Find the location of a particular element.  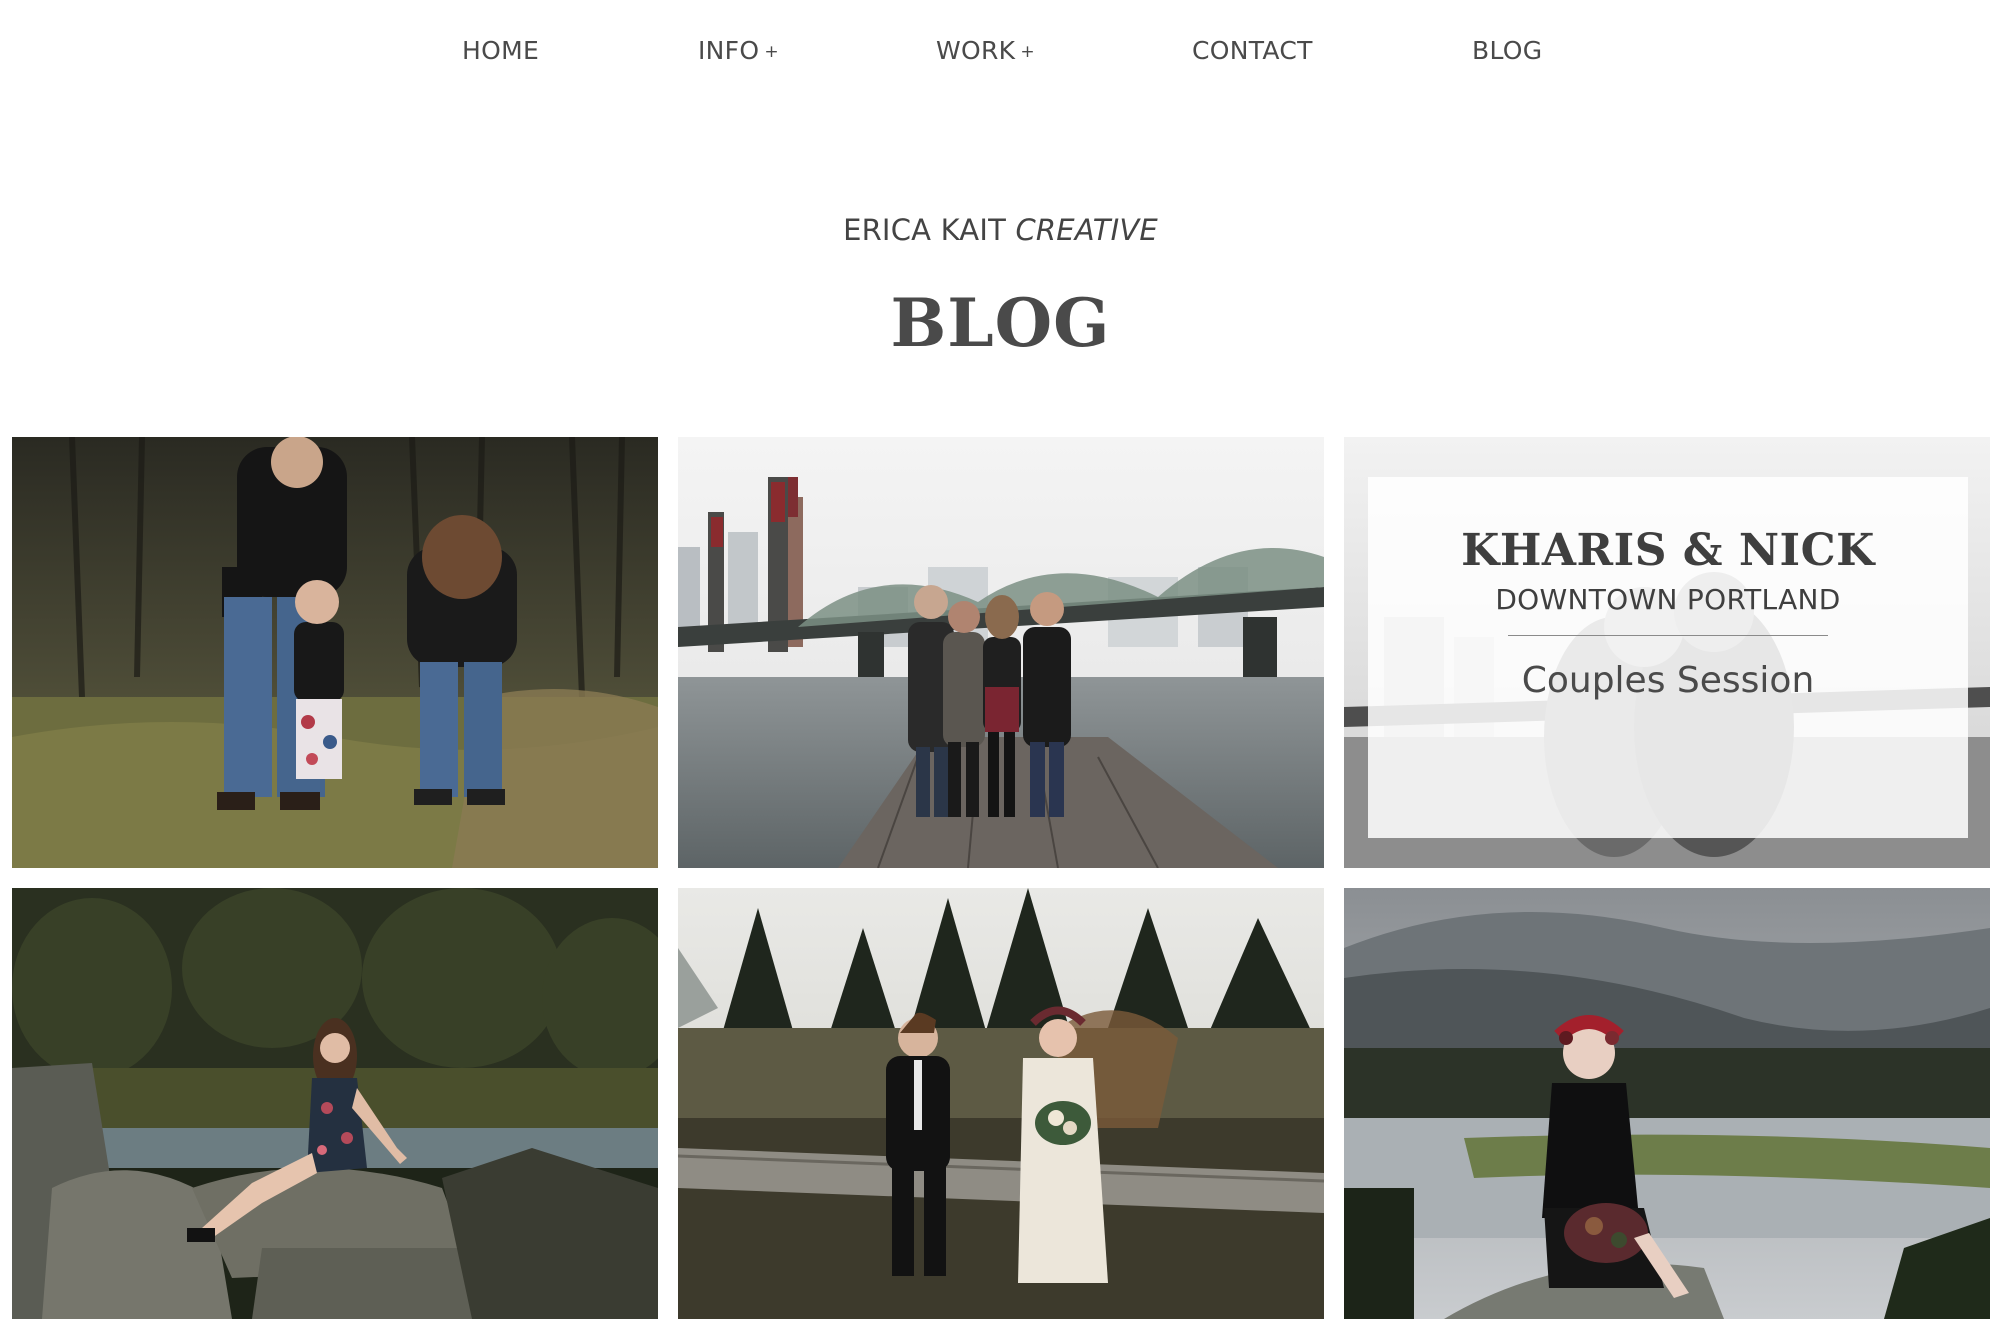

nav-info-label: INFO is located at coordinates (729, 50).